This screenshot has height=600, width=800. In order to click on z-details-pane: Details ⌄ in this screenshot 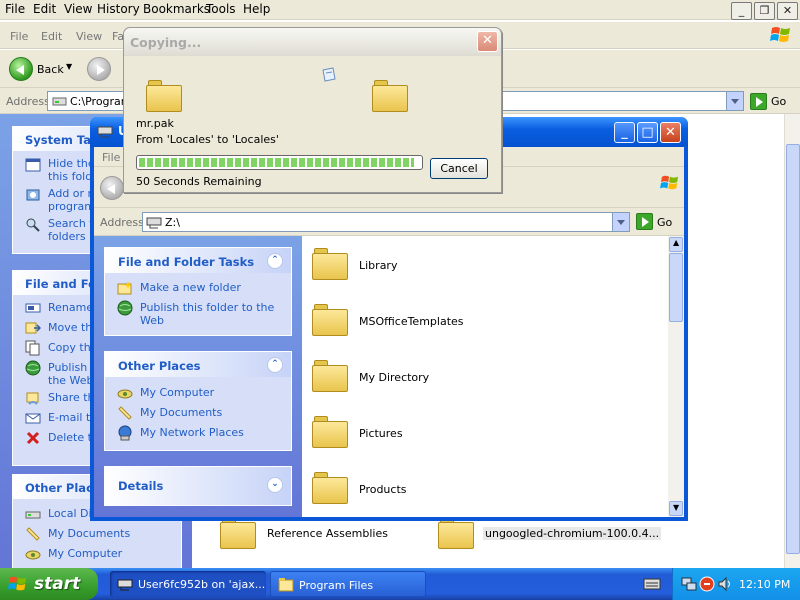, I will do `click(198, 486)`.